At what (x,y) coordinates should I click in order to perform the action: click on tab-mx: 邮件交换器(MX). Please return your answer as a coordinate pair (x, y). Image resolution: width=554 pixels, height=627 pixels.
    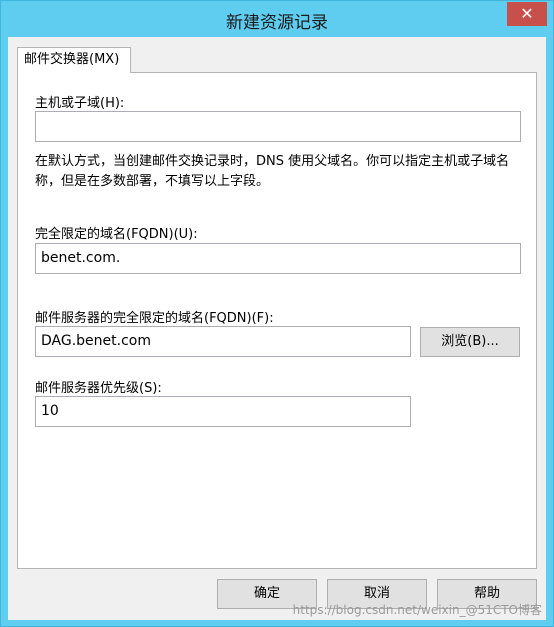
    Looking at the image, I should click on (74, 60).